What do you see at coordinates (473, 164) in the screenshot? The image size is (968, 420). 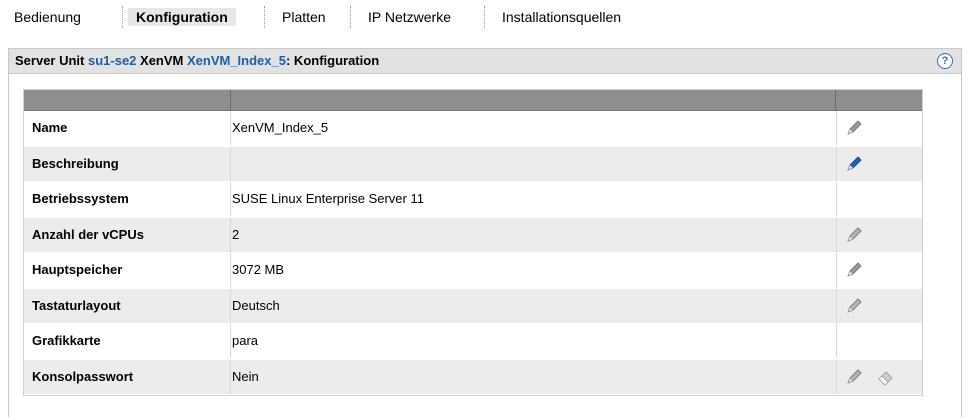 I see `table-row: Beschreibung` at bounding box center [473, 164].